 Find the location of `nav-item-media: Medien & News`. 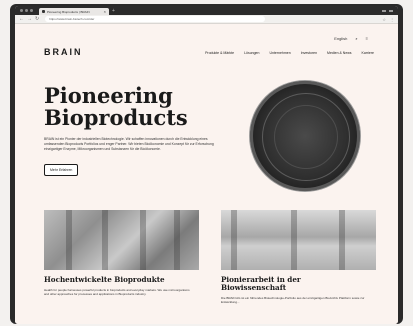

nav-item-media: Medien & News is located at coordinates (339, 53).